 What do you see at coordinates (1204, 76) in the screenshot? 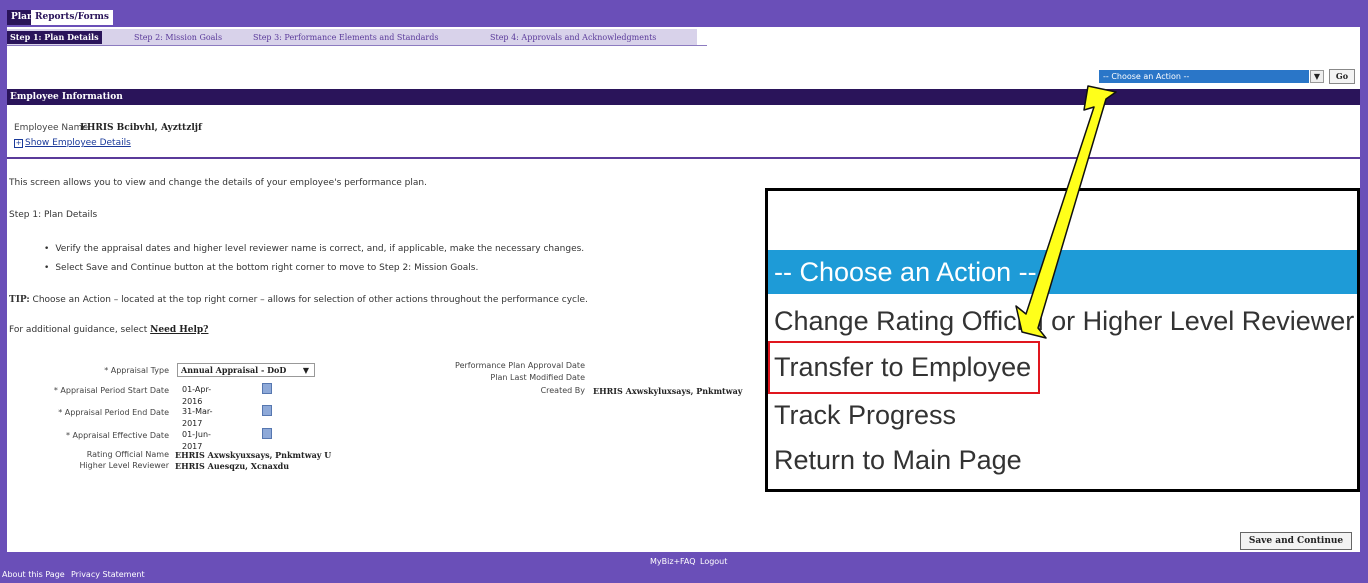
I see `choose-action-select: -- Choose an Action --` at bounding box center [1204, 76].